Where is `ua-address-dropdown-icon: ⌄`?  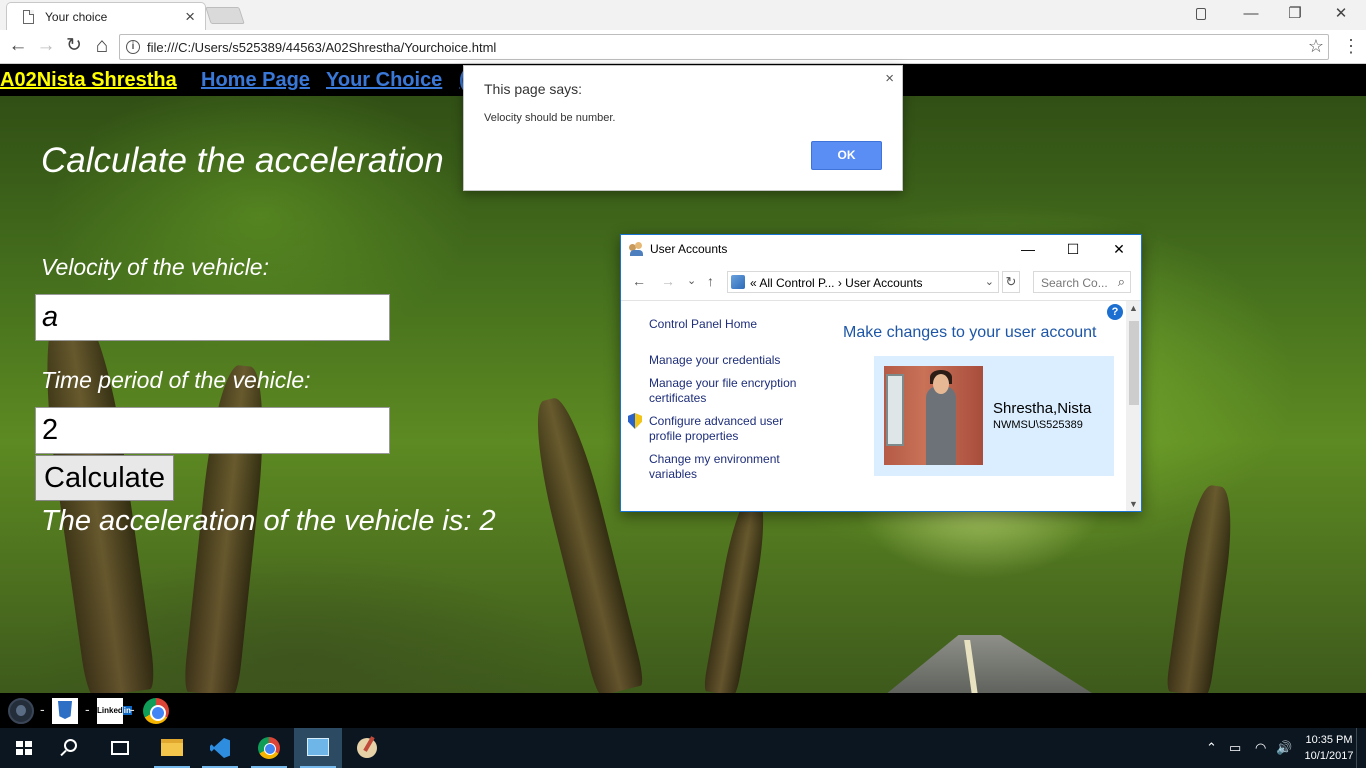 ua-address-dropdown-icon: ⌄ is located at coordinates (989, 281).